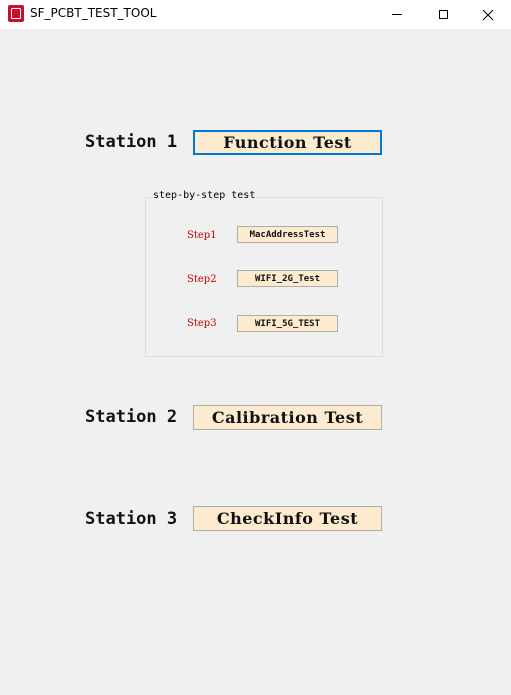  Describe the element at coordinates (202, 235) in the screenshot. I see `step-1-label: Step1` at that location.